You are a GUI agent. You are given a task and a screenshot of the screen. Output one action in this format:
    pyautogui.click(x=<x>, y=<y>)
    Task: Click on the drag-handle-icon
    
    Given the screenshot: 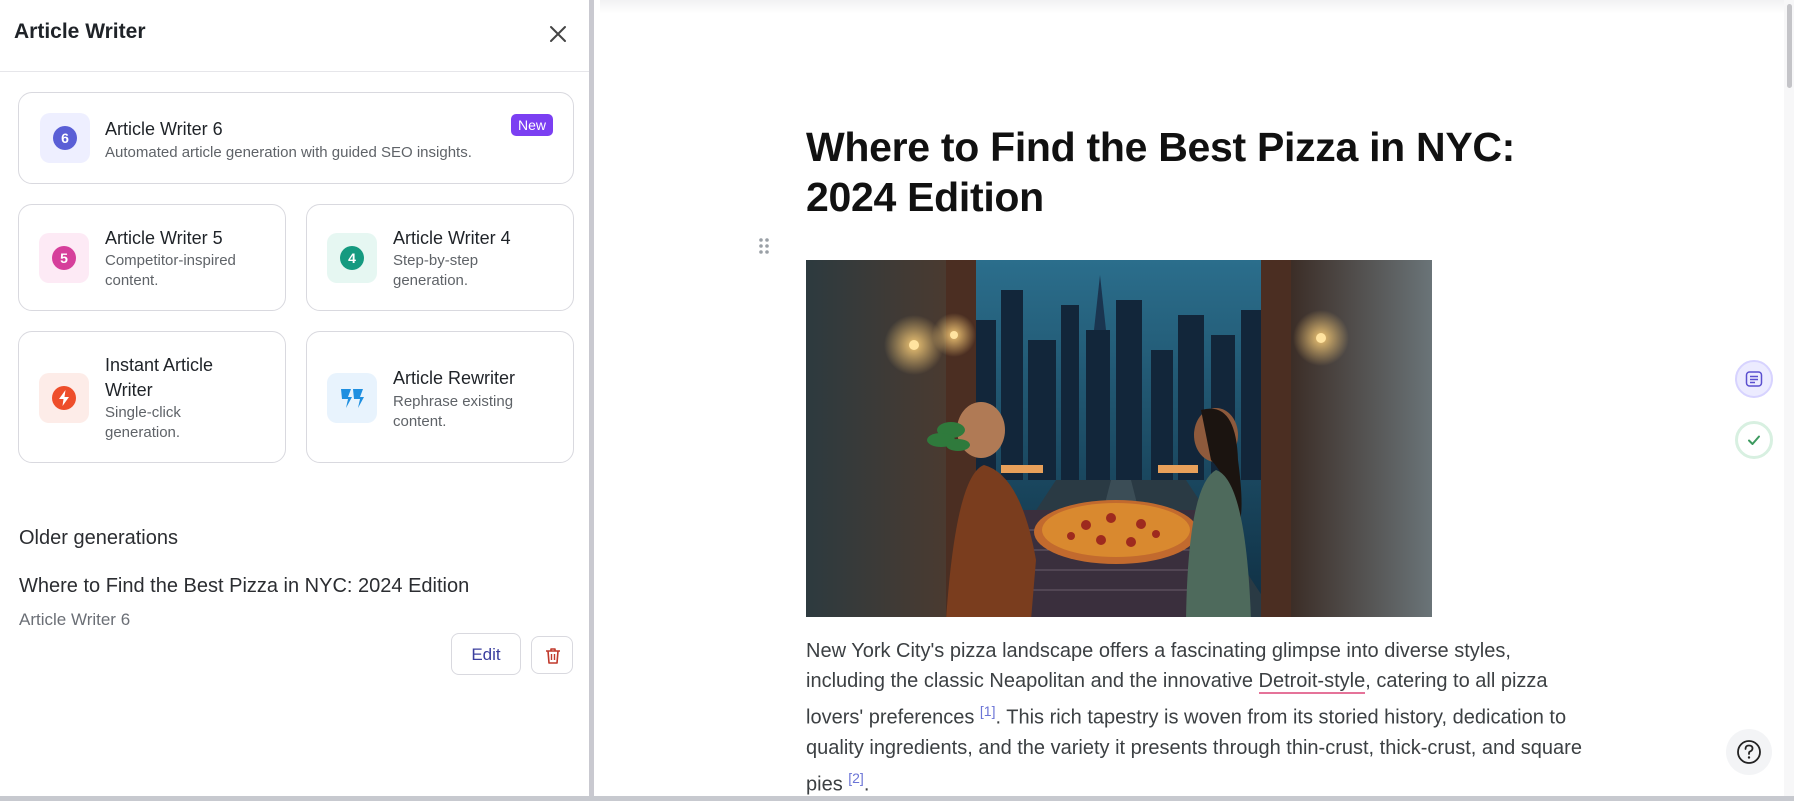 What is the action you would take?
    pyautogui.click(x=764, y=246)
    